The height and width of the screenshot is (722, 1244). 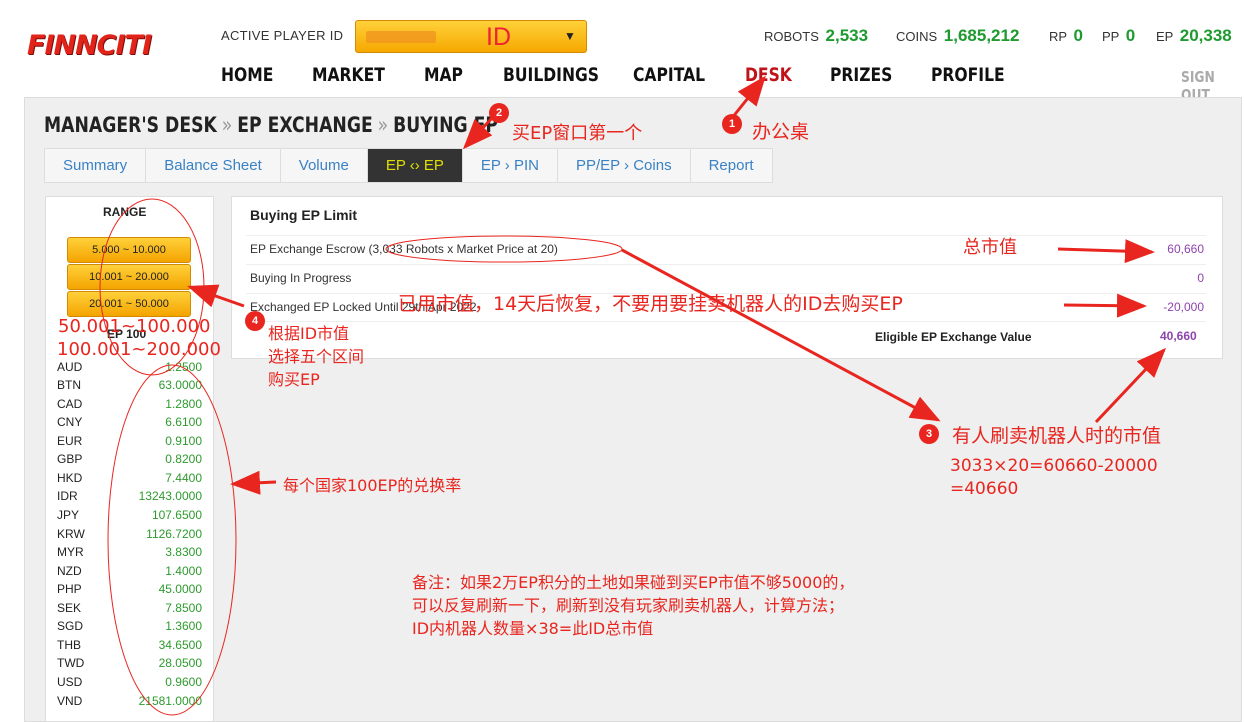 What do you see at coordinates (1130, 385) in the screenshot?
I see `arrow-eligible` at bounding box center [1130, 385].